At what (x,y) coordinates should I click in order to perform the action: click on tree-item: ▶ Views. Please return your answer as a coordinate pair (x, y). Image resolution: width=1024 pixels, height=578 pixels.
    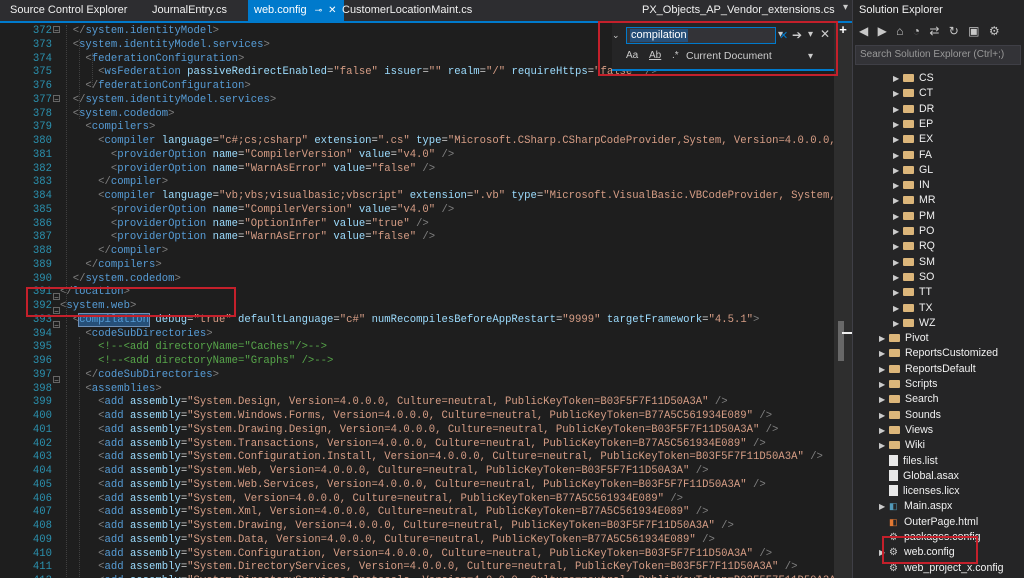
    Looking at the image, I should click on (906, 430).